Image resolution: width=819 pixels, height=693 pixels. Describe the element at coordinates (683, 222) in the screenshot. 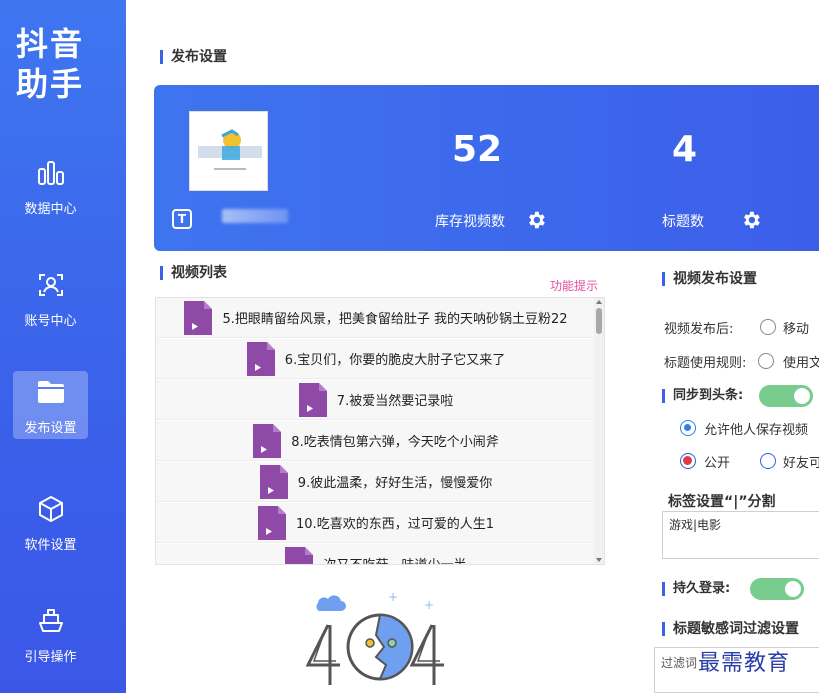

I see `title-count-label: 标题数` at that location.